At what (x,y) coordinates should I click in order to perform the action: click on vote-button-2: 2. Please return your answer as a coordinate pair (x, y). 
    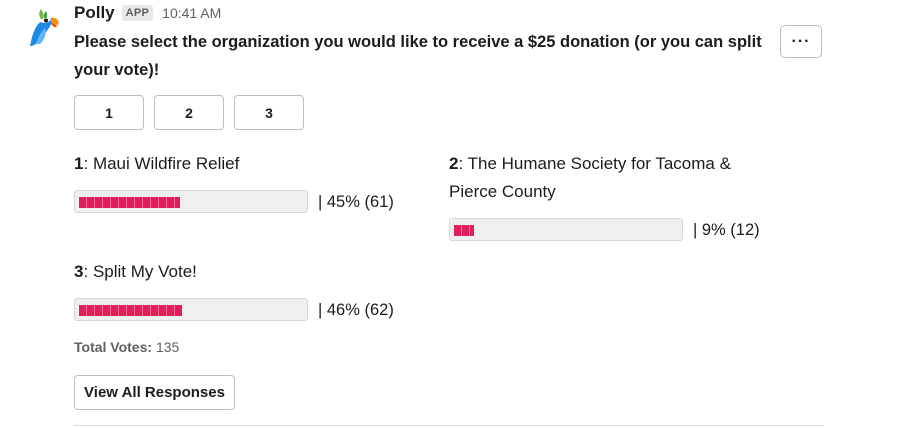
    Looking at the image, I should click on (189, 112).